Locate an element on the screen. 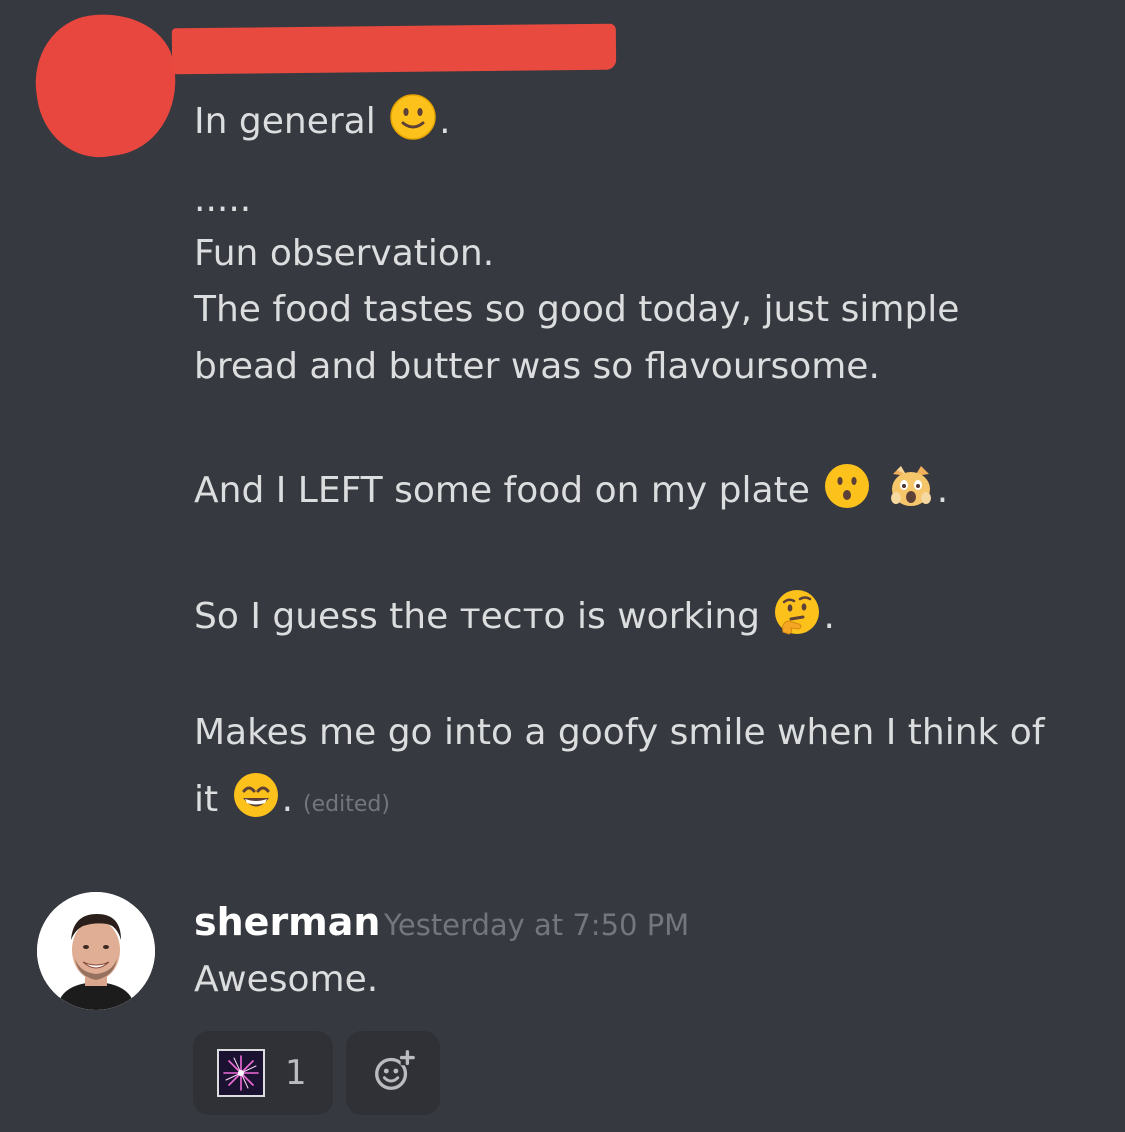 This screenshot has width=1125, height=1132. message-line: it . (edited) is located at coordinates (292, 802).